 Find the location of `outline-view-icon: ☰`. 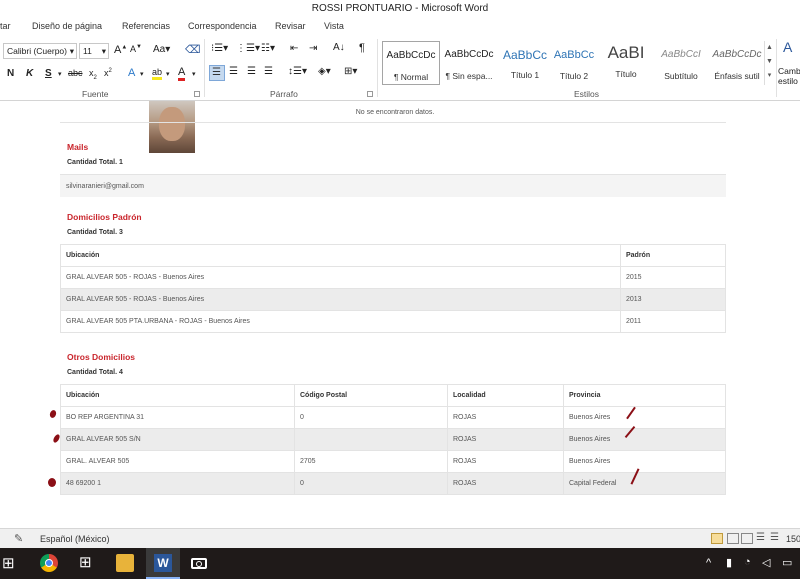

outline-view-icon: ☰ is located at coordinates (760, 537).